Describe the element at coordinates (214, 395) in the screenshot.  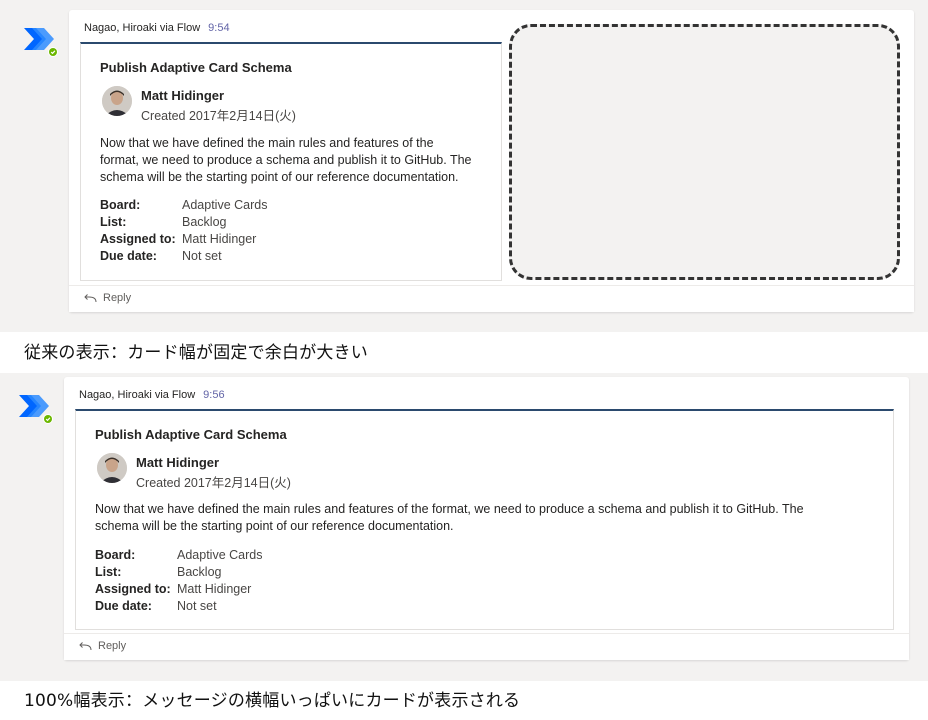
I see `message-time: 9:56` at that location.